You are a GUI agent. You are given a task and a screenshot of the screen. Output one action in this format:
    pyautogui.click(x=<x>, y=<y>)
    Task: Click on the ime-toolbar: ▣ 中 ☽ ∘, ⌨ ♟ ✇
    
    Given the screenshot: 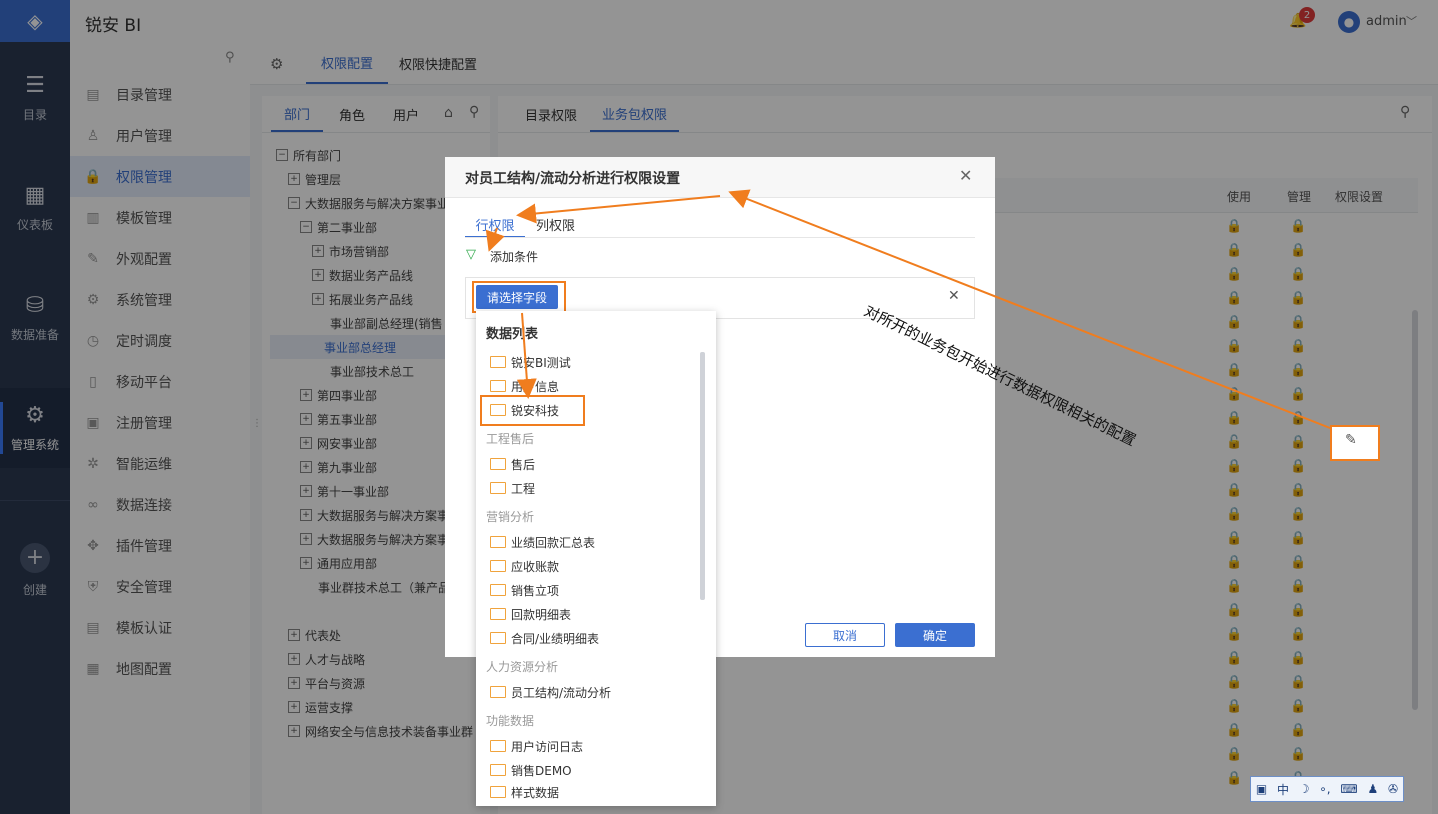 What is the action you would take?
    pyautogui.click(x=1327, y=789)
    